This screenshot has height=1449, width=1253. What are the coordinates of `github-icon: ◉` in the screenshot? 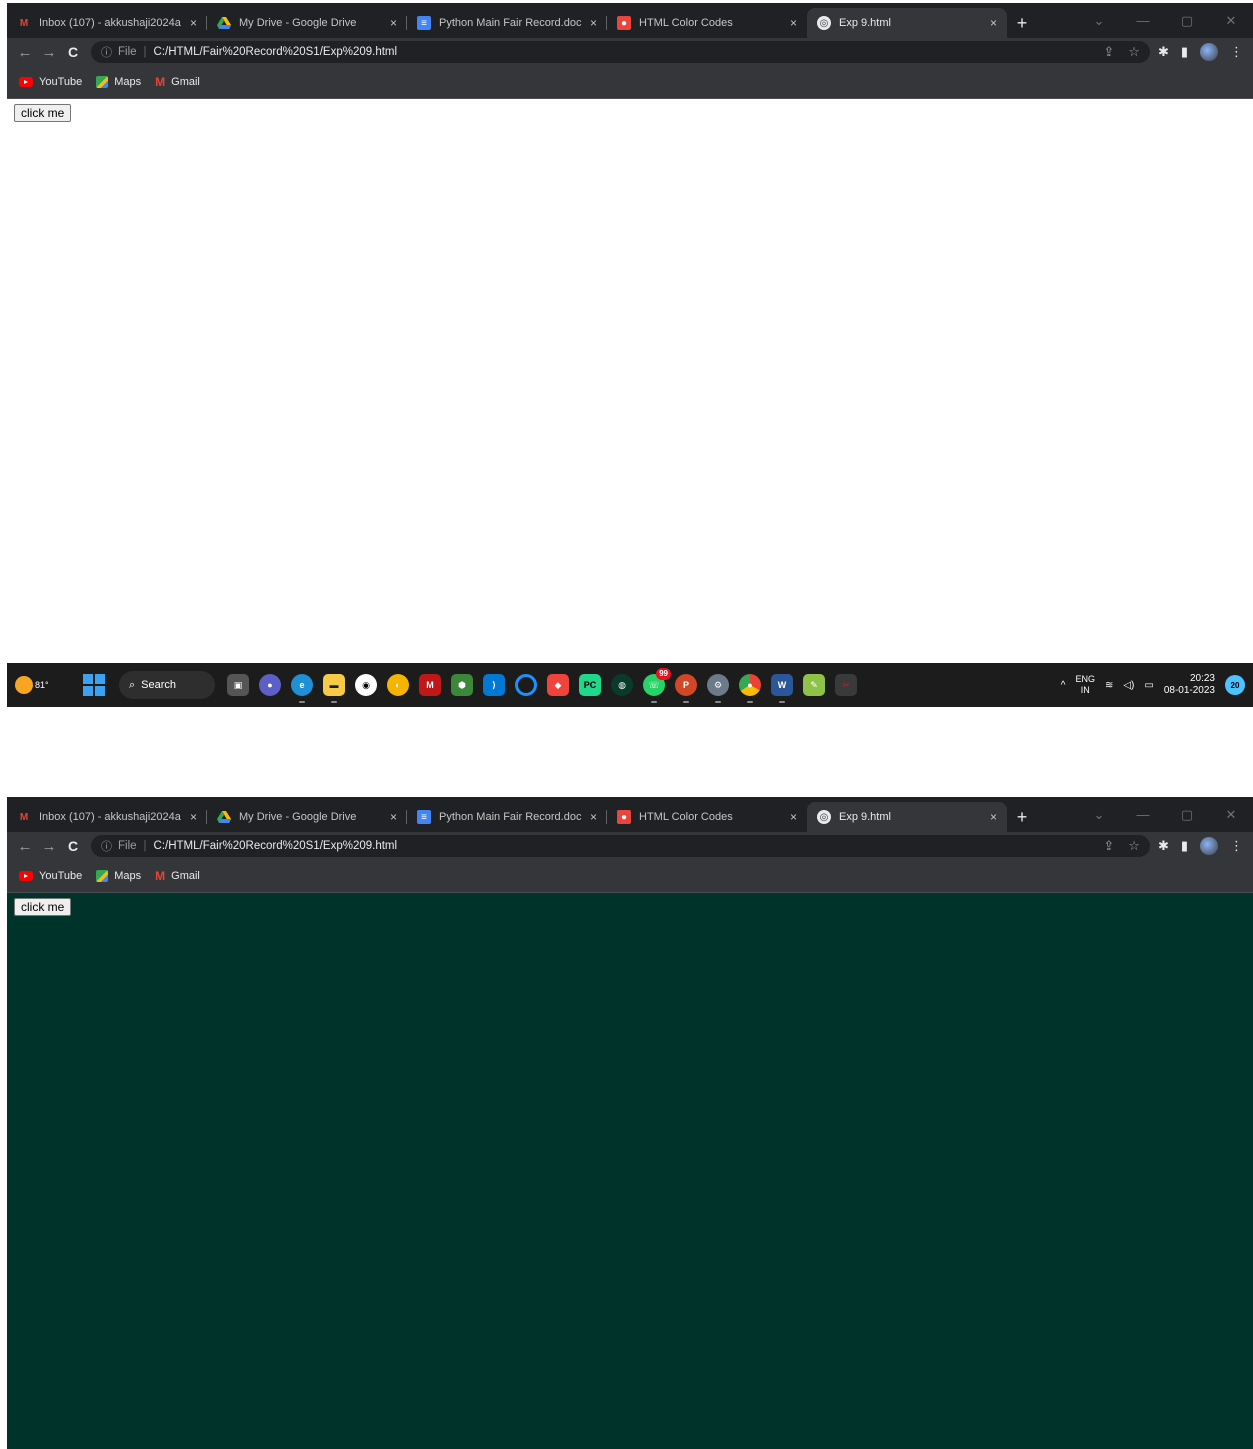 It's located at (366, 685).